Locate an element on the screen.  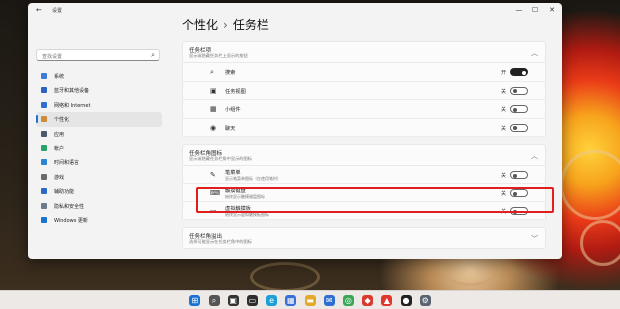
setting-label: 任务视图 is located at coordinates (235, 91).